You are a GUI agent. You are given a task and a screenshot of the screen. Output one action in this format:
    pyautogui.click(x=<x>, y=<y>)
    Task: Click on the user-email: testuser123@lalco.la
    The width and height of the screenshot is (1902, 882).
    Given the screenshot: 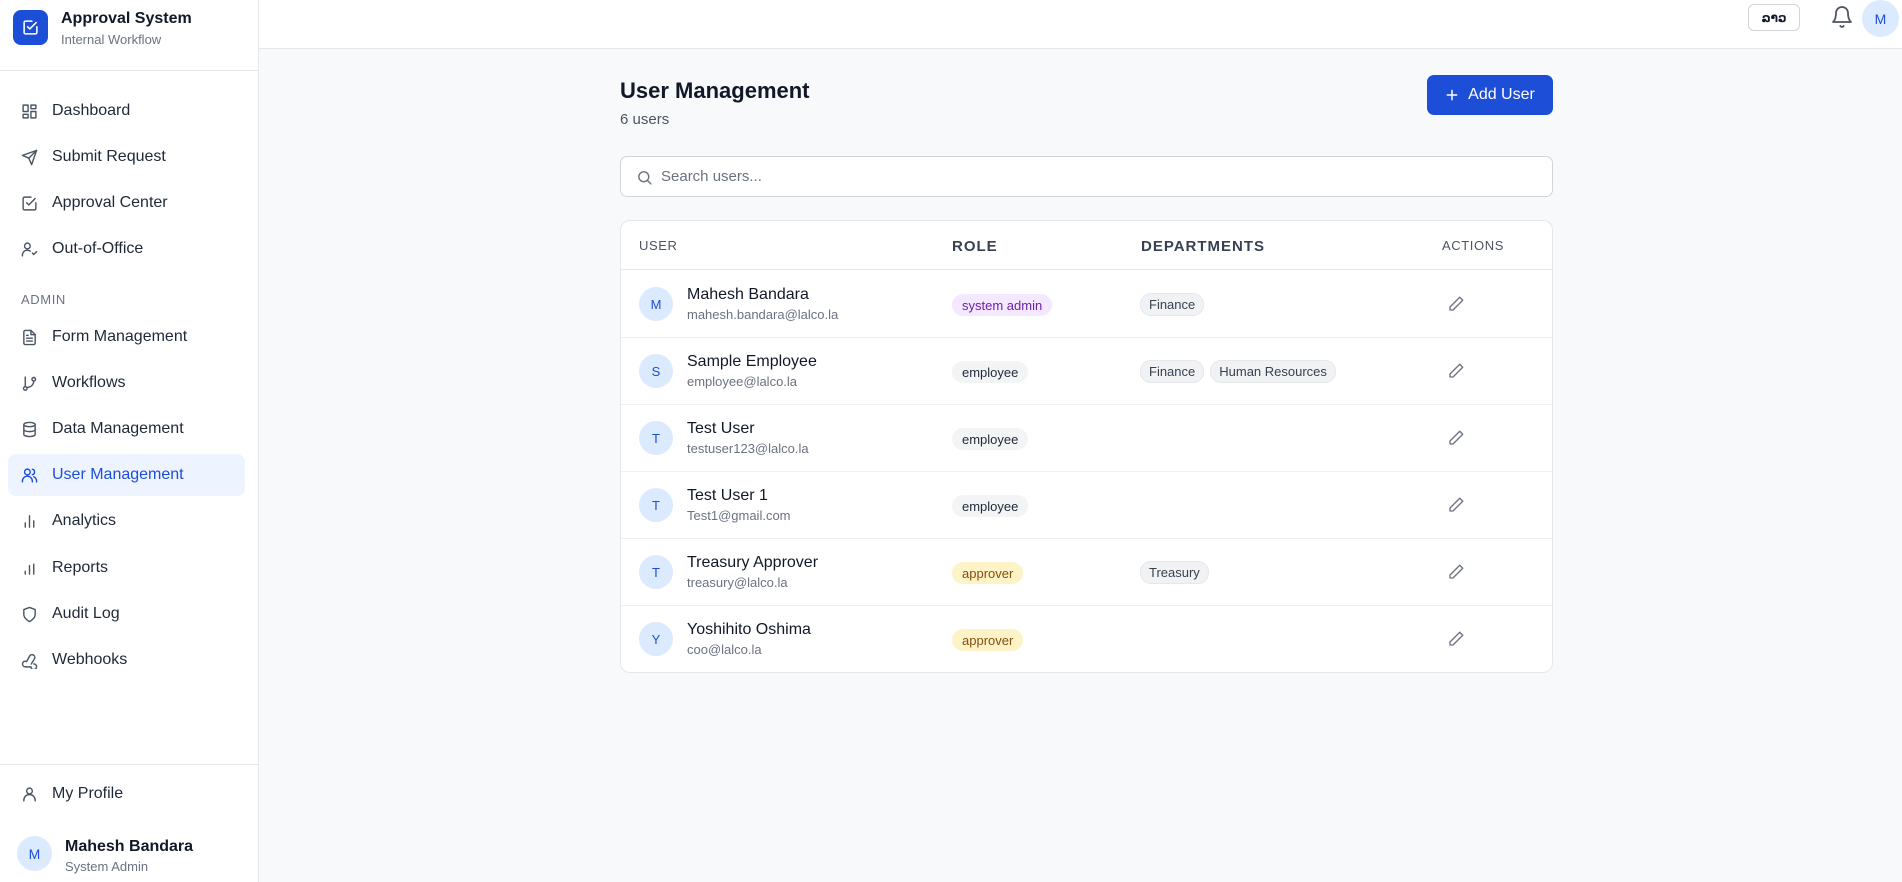 What is the action you would take?
    pyautogui.click(x=748, y=448)
    